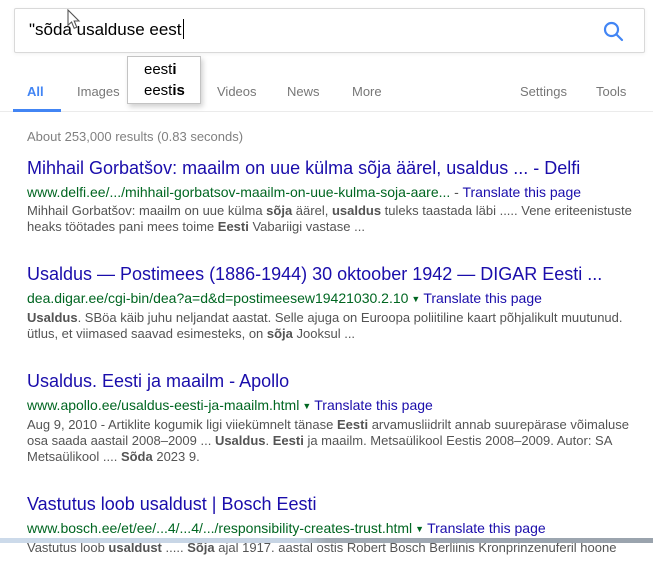  I want to click on text-caret, so click(183, 29).